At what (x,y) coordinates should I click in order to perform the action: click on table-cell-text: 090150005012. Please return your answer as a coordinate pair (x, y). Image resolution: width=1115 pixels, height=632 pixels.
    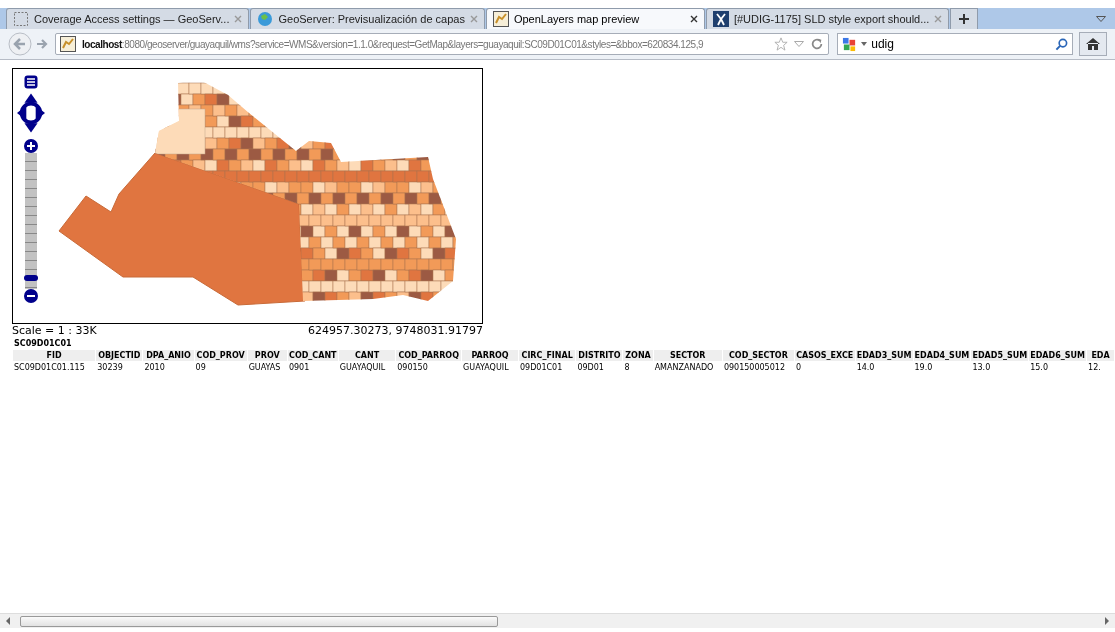
    Looking at the image, I should click on (754, 367).